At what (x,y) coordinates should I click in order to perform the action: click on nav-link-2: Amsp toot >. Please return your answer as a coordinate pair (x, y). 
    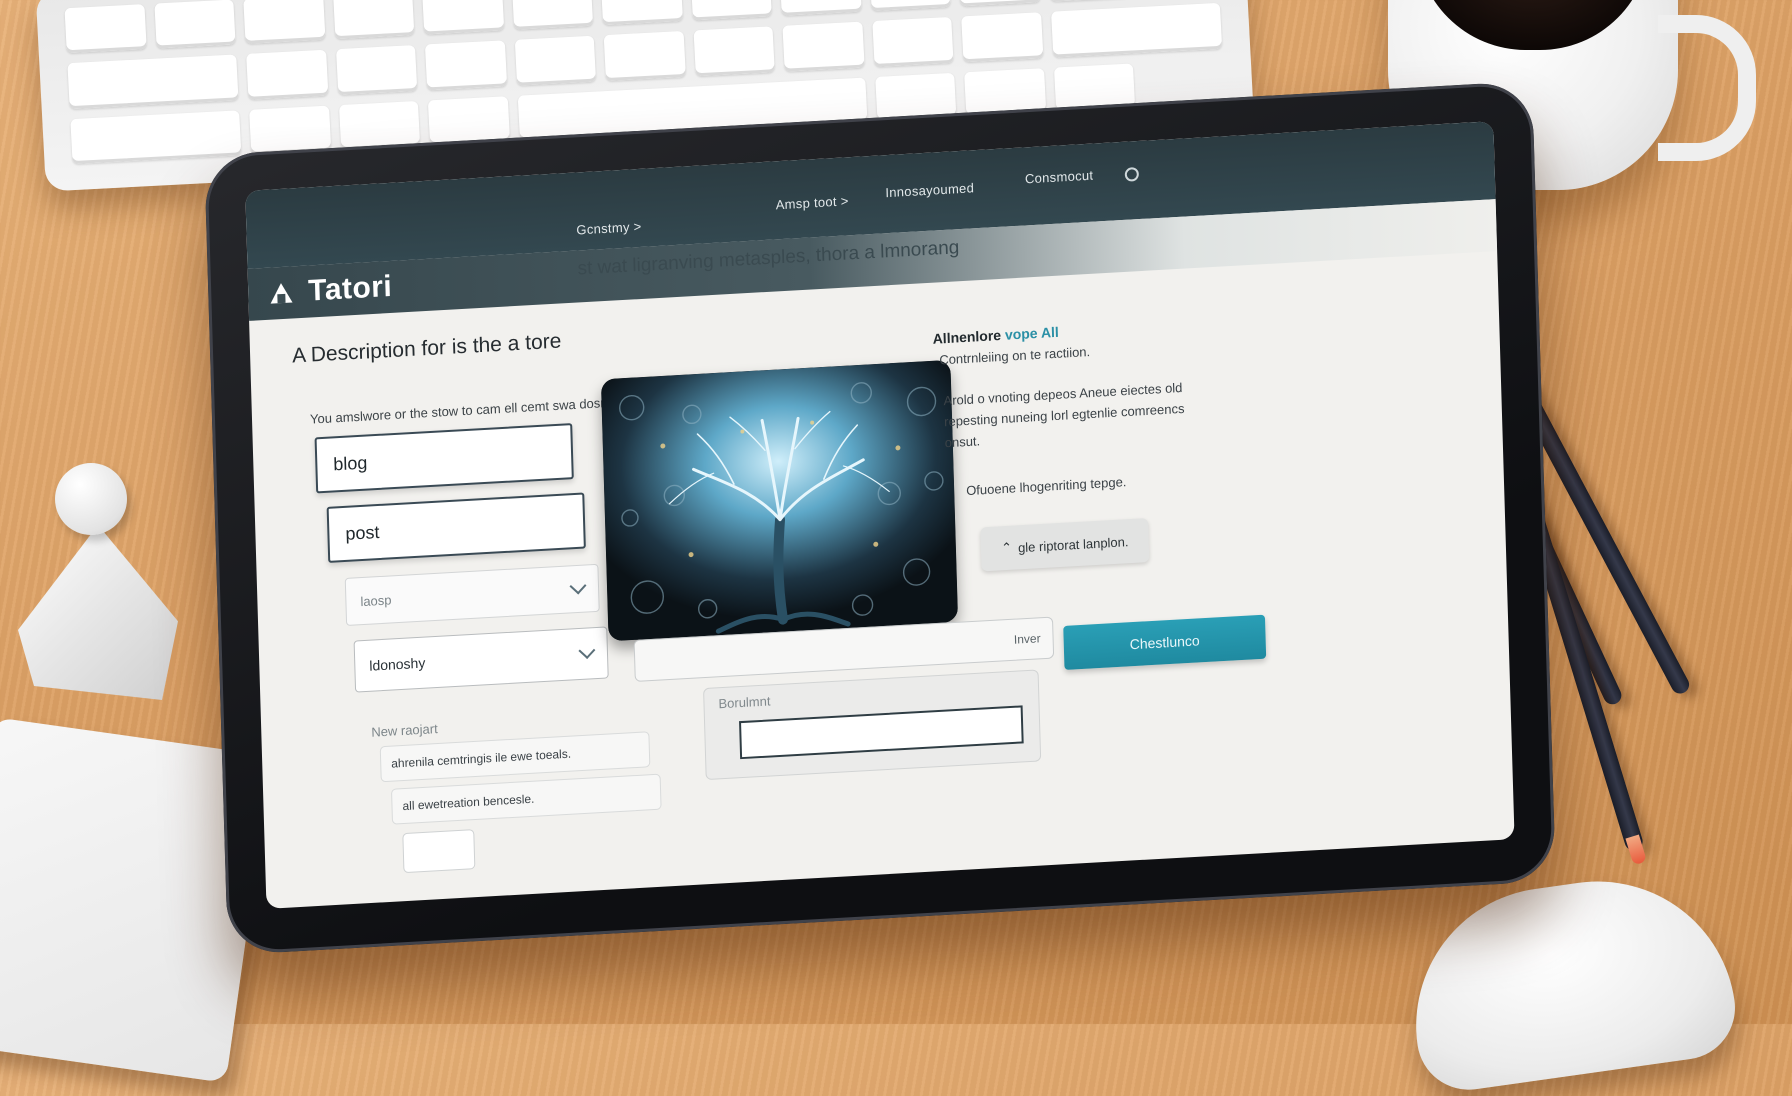
    Looking at the image, I should click on (811, 202).